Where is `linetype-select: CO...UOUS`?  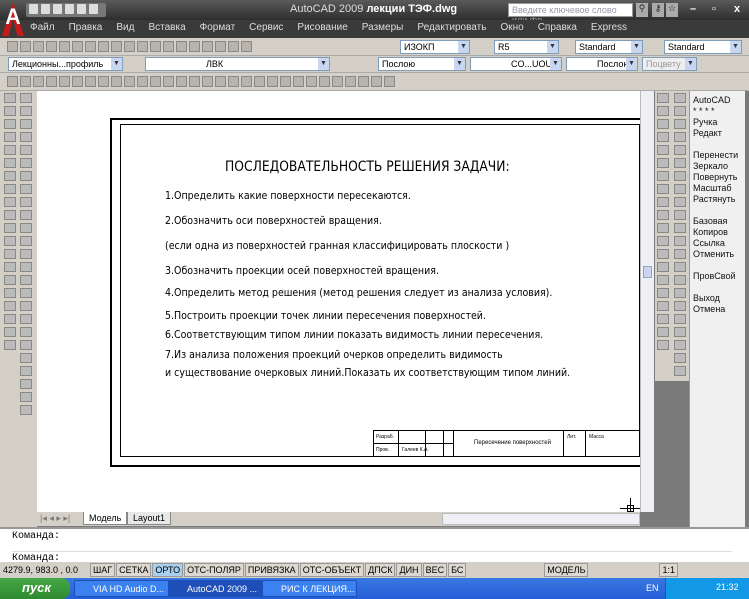
linetype-select: CO...UOUS is located at coordinates (516, 64).